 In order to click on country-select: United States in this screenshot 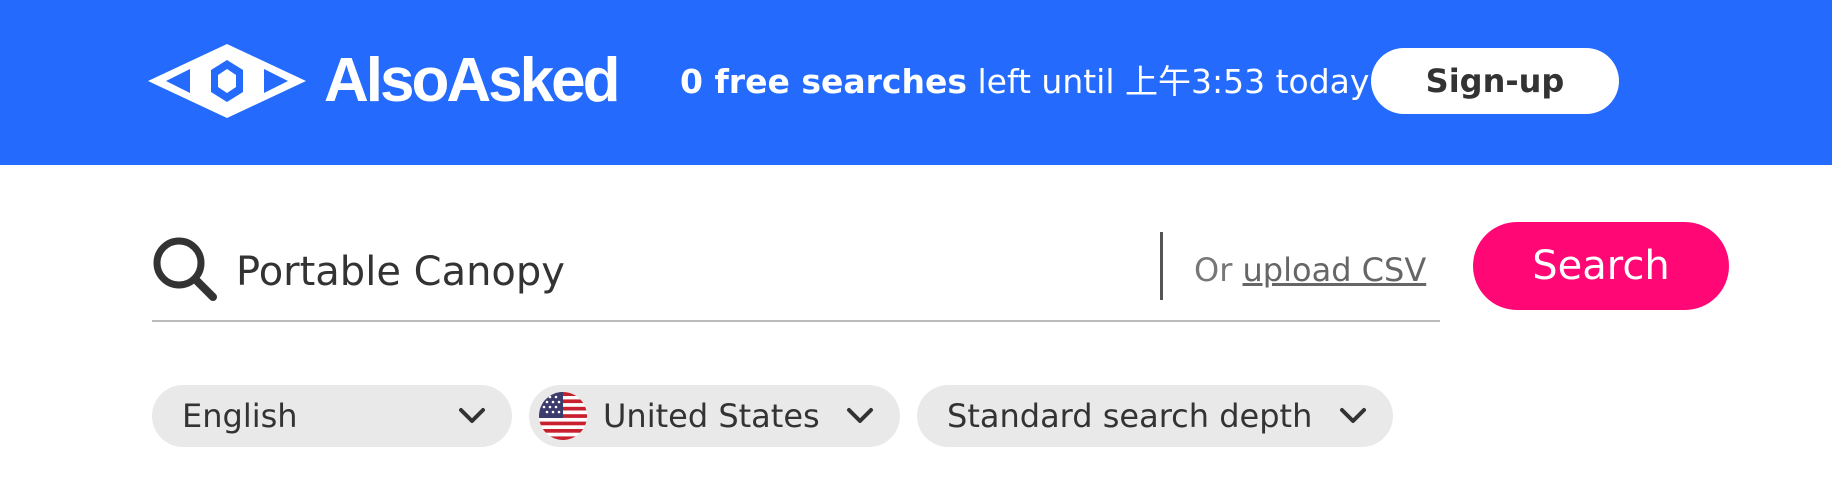, I will do `click(714, 416)`.